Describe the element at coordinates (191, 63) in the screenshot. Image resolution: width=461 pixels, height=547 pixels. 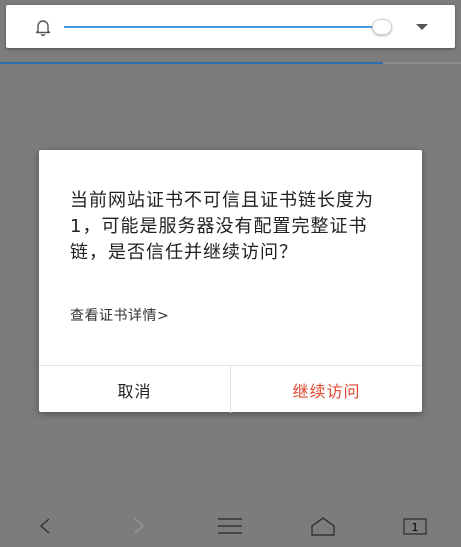
I see `page-progress-fill` at that location.